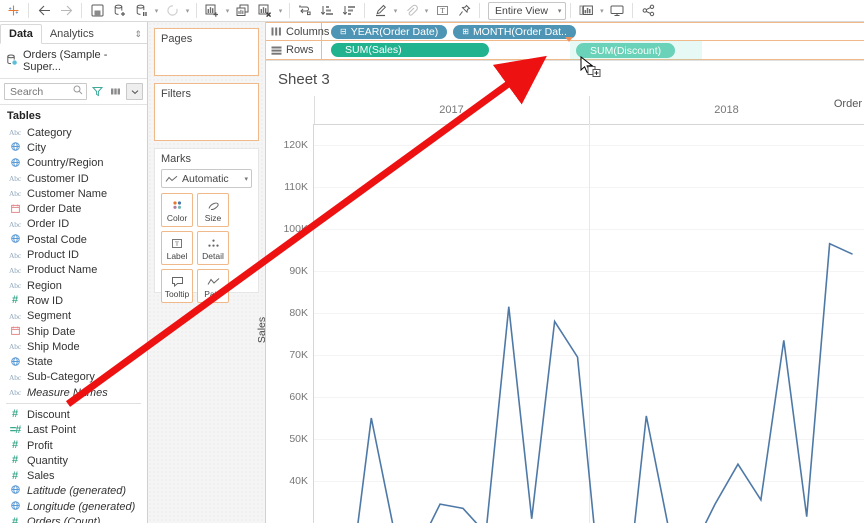  I want to click on show-me-icon, so click(586, 11).